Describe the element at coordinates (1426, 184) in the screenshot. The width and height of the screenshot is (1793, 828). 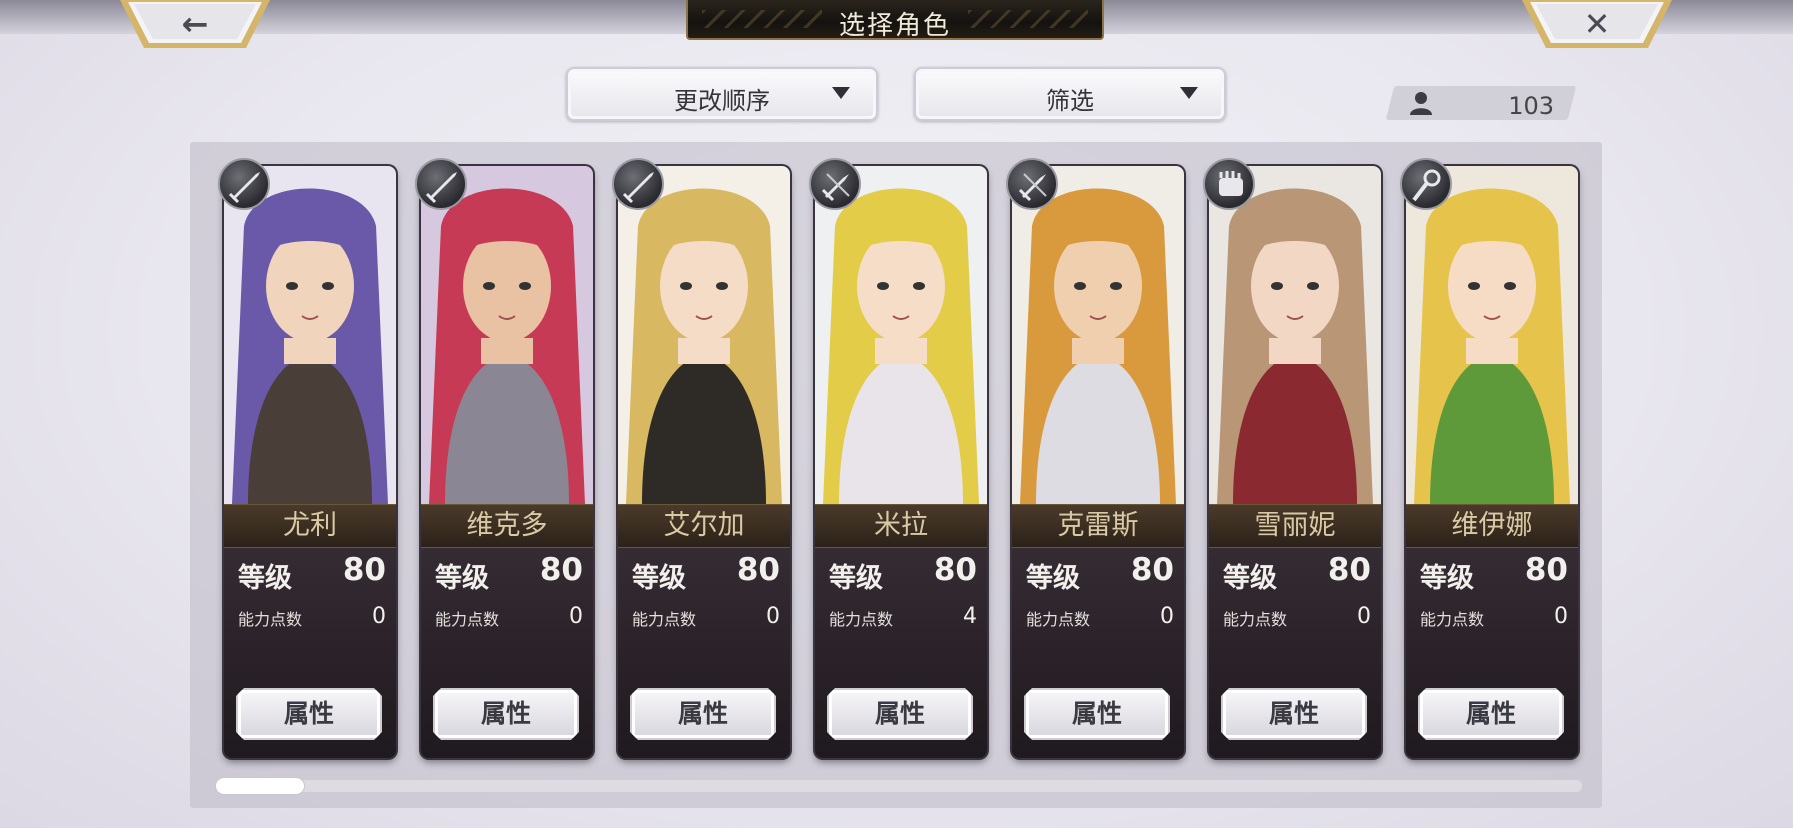
I see `staff-icon` at that location.